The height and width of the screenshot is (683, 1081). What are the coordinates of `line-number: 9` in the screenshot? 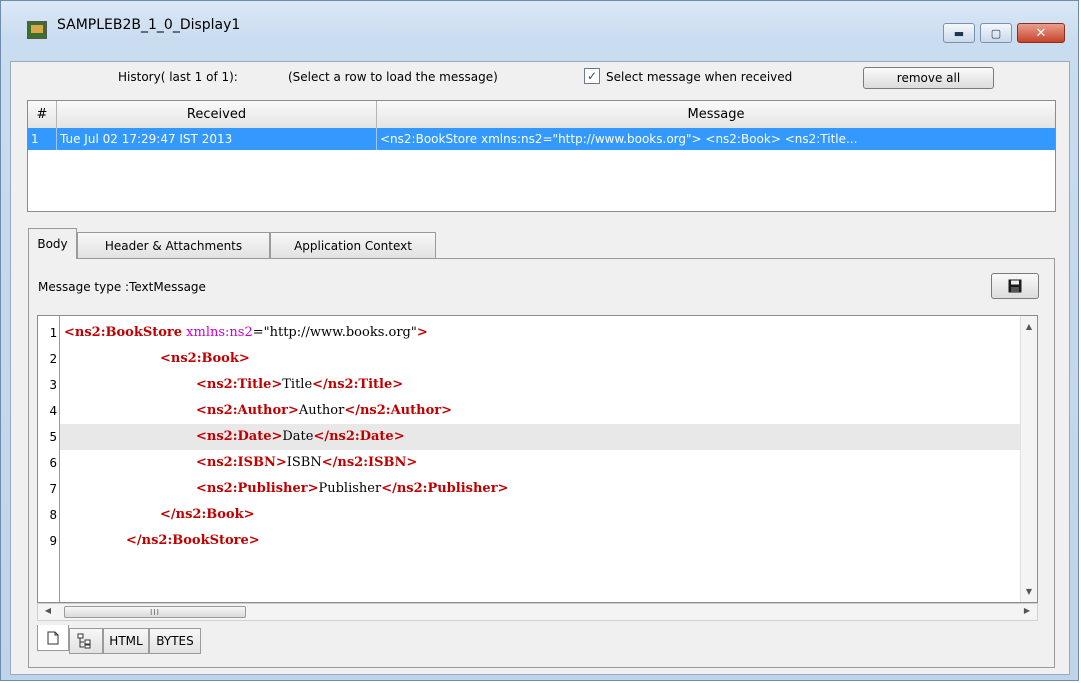 It's located at (53, 540).